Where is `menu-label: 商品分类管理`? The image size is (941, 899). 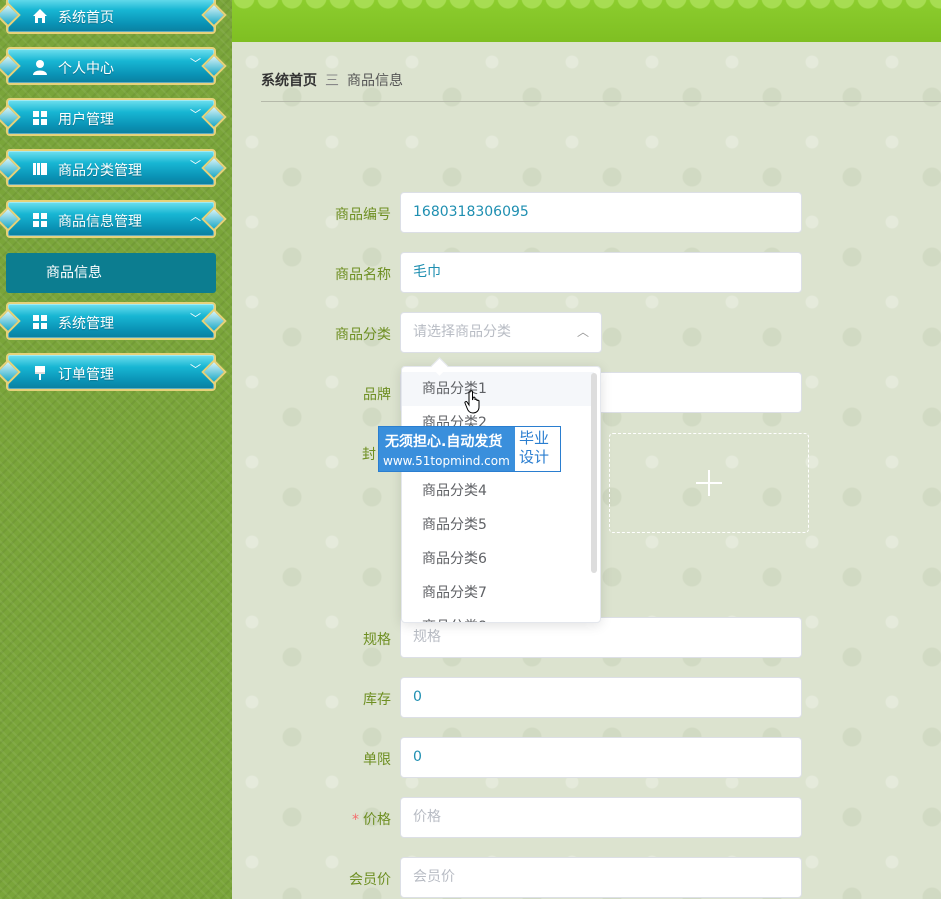 menu-label: 商品分类管理 is located at coordinates (100, 171).